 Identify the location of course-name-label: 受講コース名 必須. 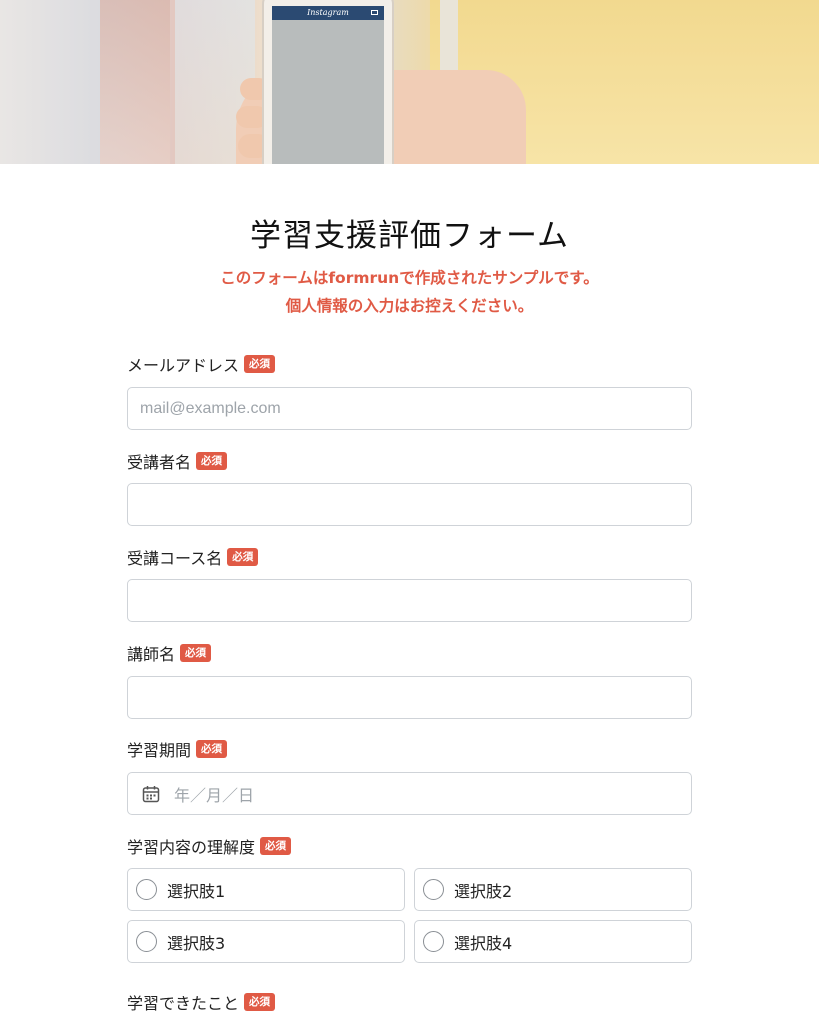
(193, 557).